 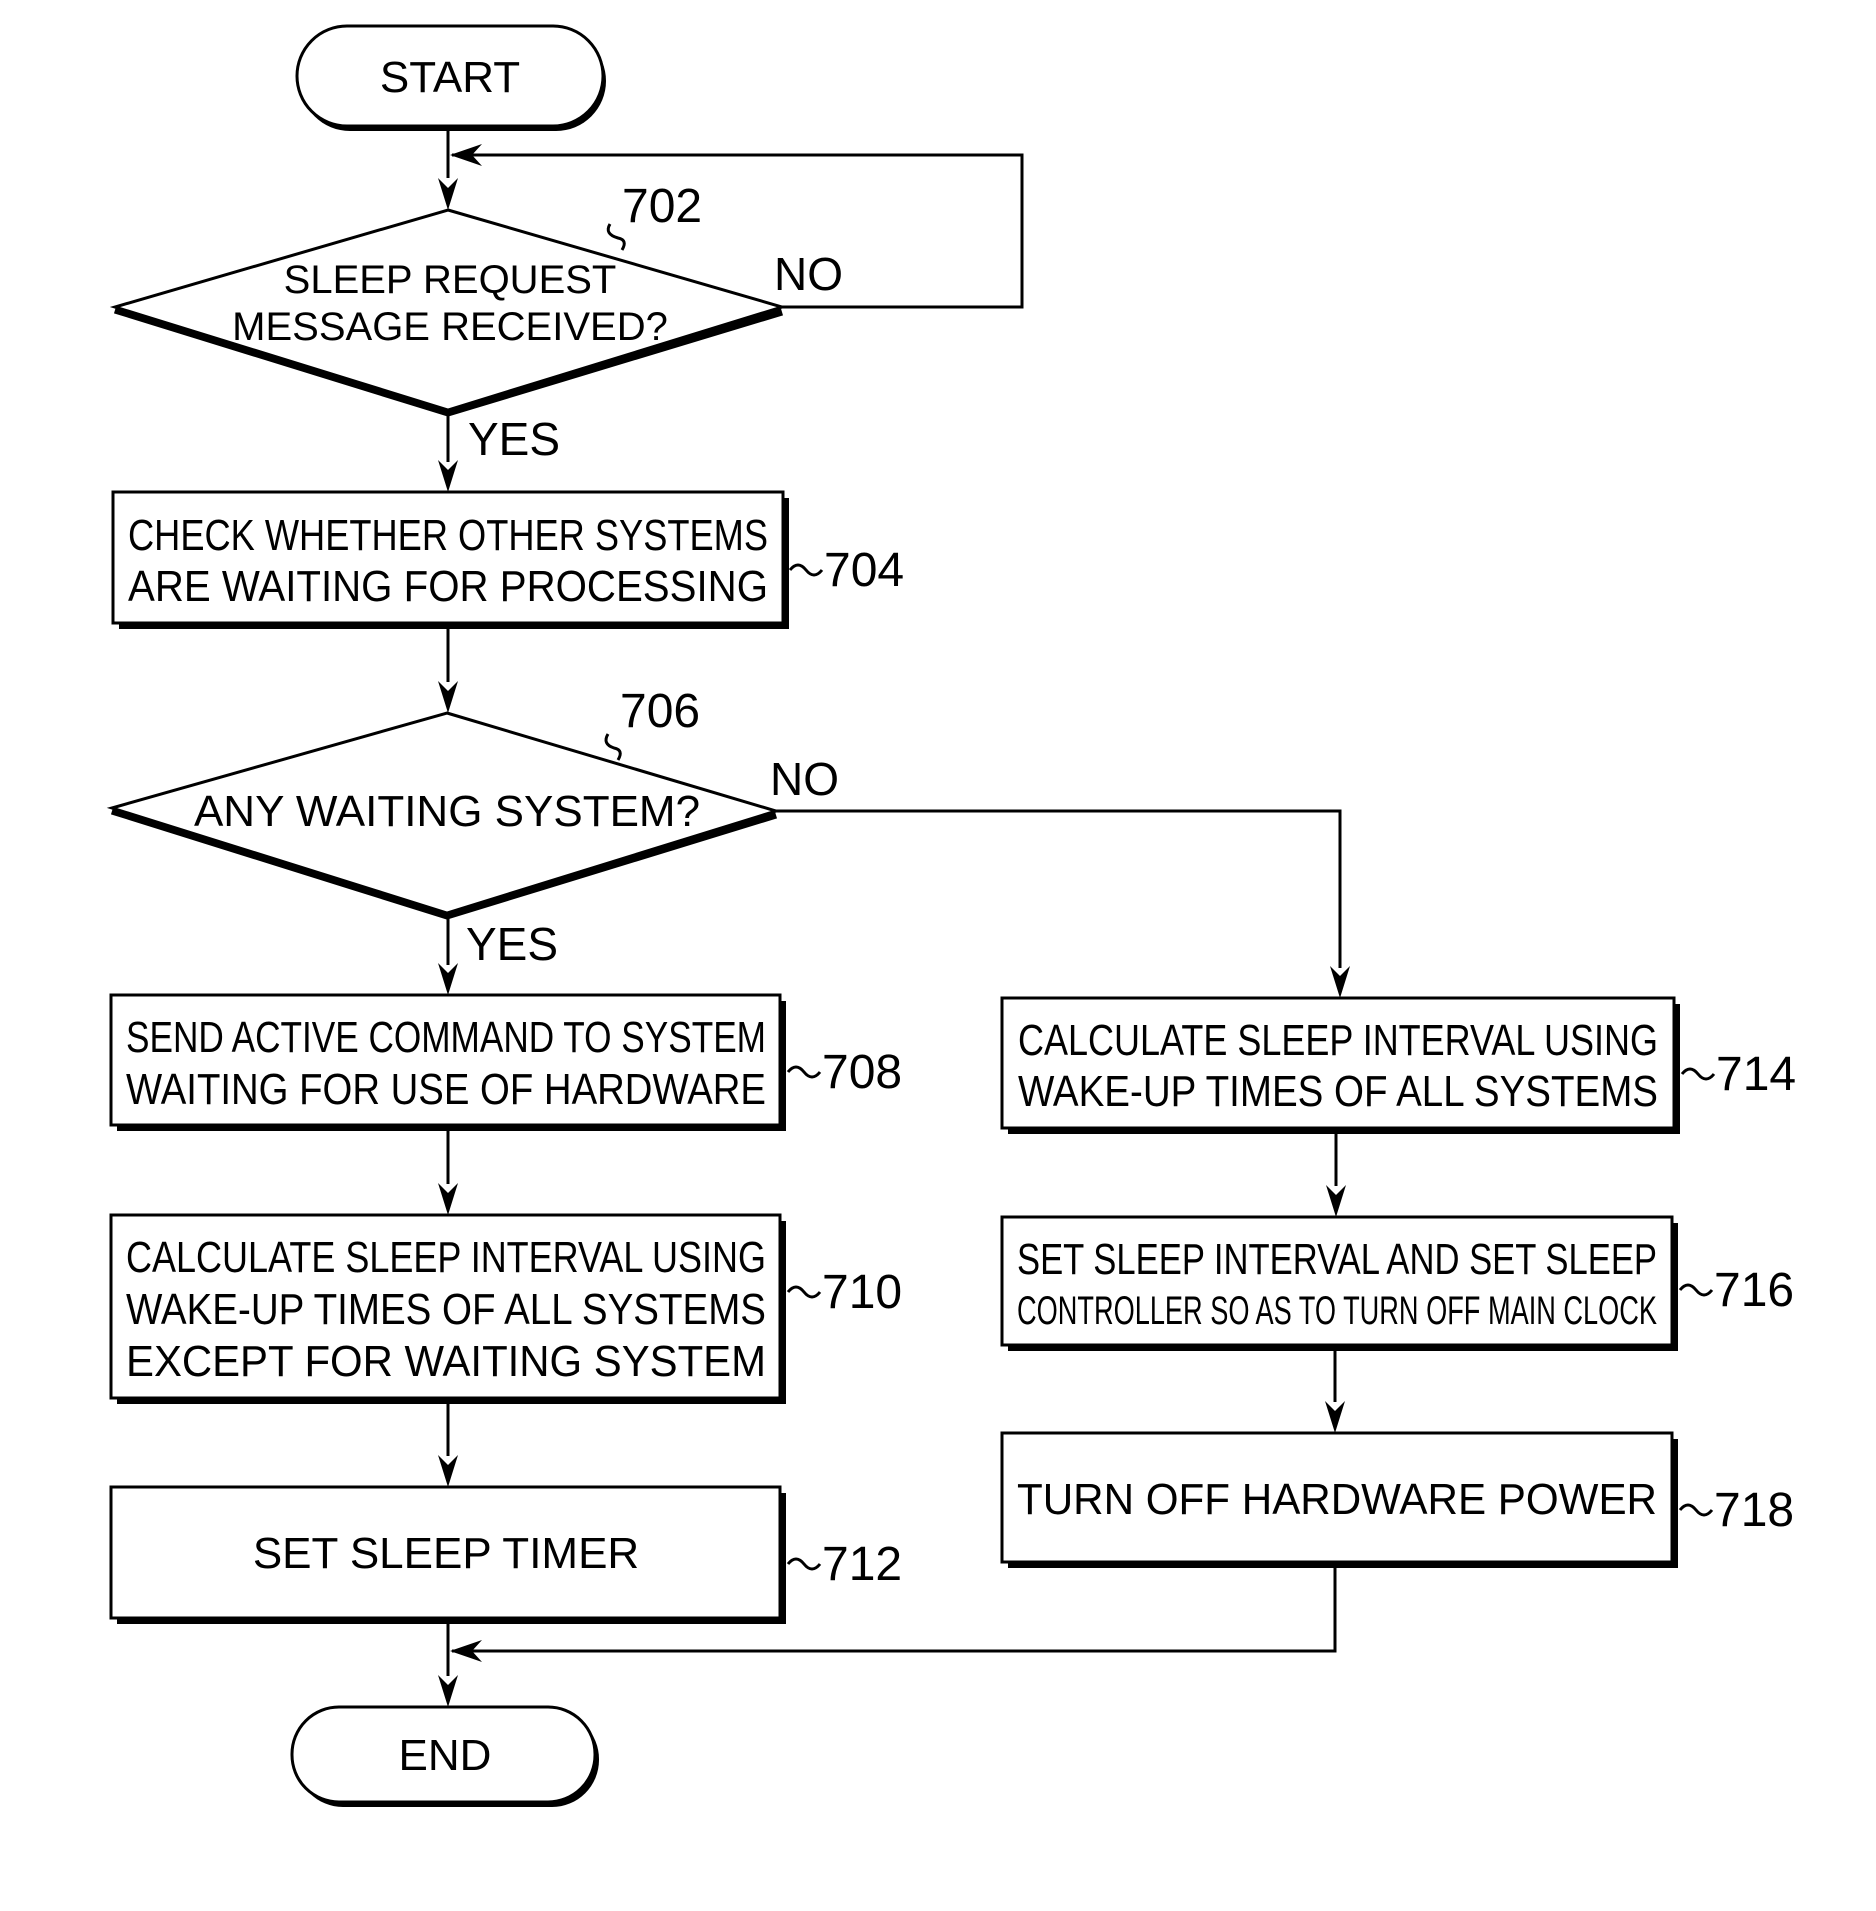 I want to click on decision-706: ANY WAITING SYSTEM? 706, so click(x=444, y=802).